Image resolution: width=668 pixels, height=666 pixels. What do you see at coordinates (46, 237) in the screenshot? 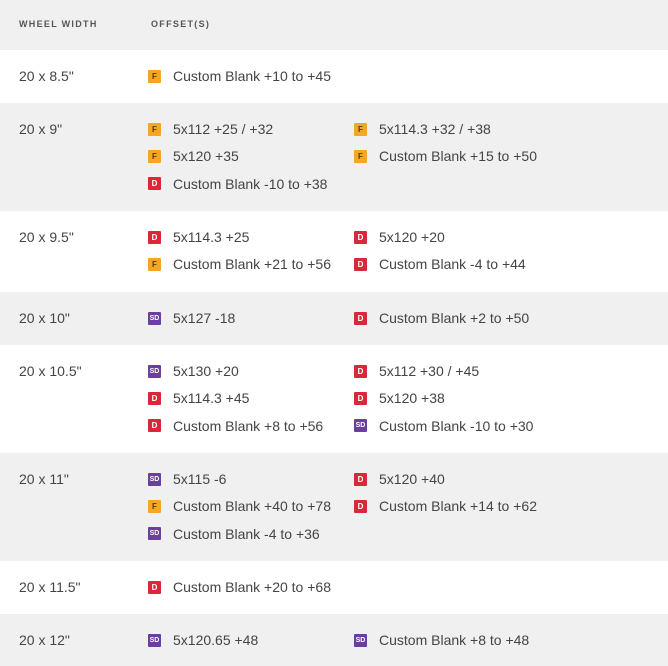
I see `wheel-width-cell: 20 x 9.5"` at bounding box center [46, 237].